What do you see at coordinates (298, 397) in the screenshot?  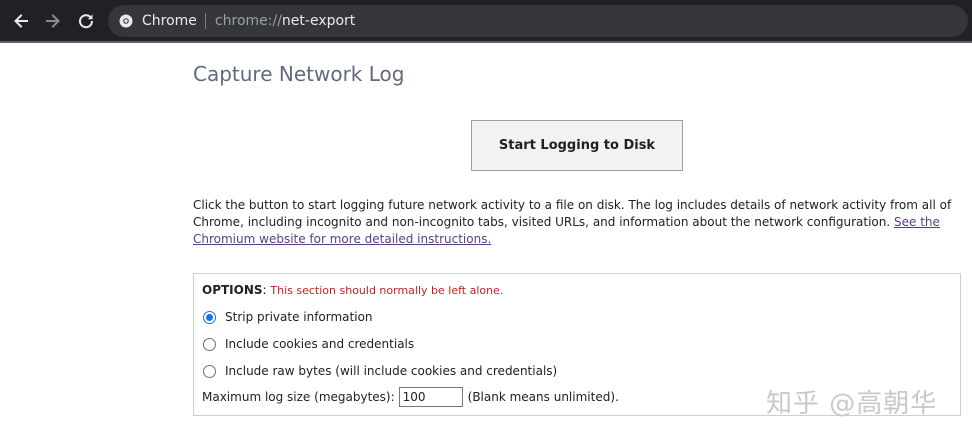 I see `max-log-size-label: Maximum log size (megabytes):` at bounding box center [298, 397].